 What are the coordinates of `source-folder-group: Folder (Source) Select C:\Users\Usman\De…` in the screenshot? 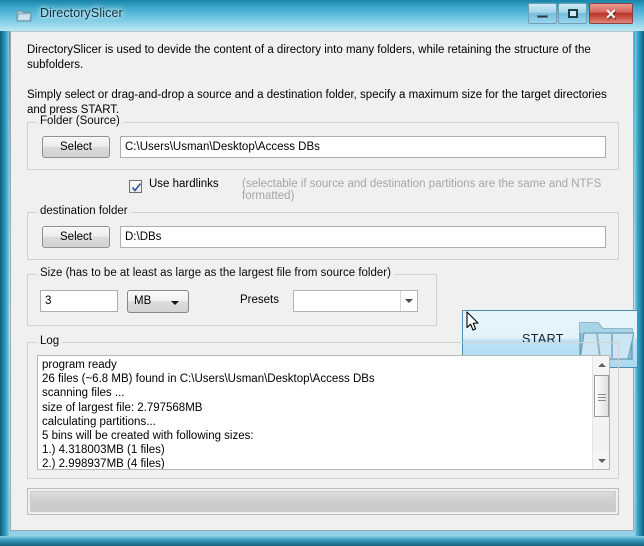 It's located at (323, 142).